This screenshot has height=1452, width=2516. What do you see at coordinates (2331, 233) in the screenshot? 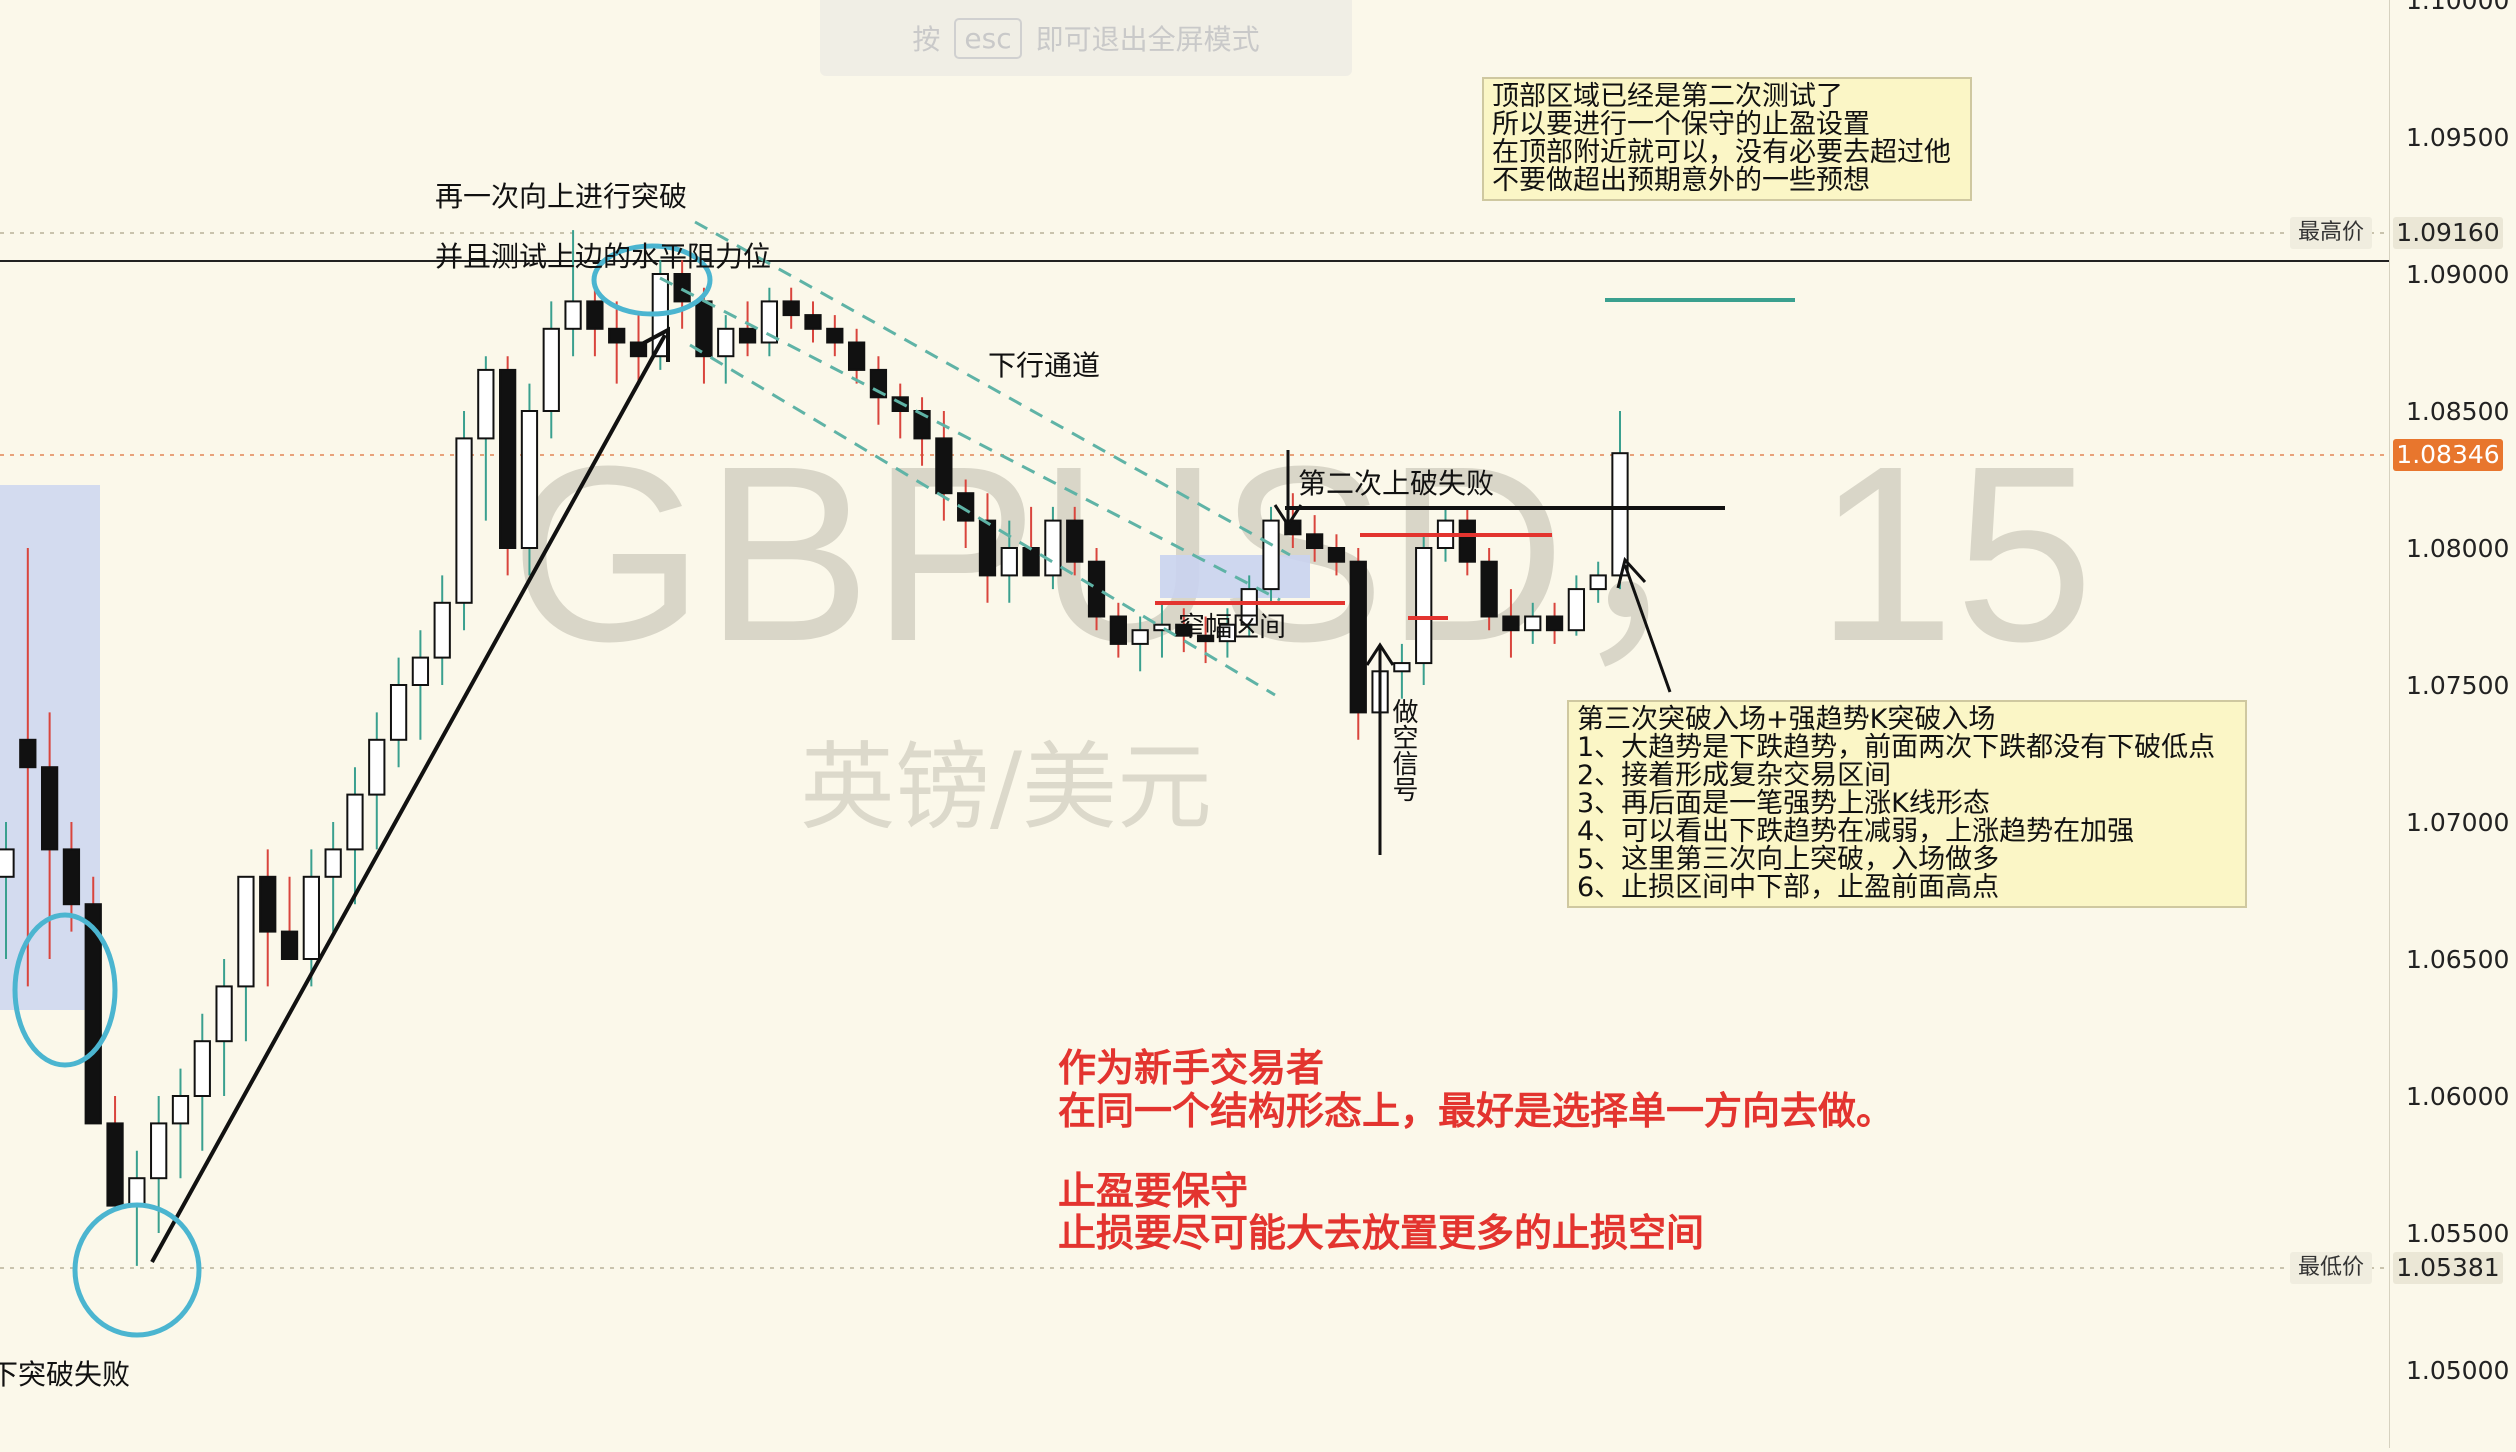
I see `high-price-label: 最高价` at bounding box center [2331, 233].